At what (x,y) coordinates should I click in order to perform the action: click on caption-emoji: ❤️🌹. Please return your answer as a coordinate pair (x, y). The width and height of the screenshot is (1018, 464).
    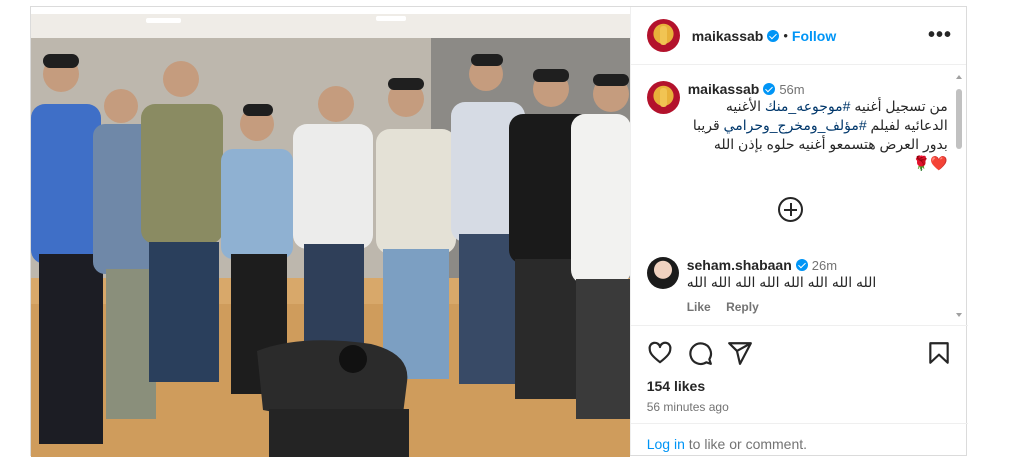
    Looking at the image, I should click on (930, 163).